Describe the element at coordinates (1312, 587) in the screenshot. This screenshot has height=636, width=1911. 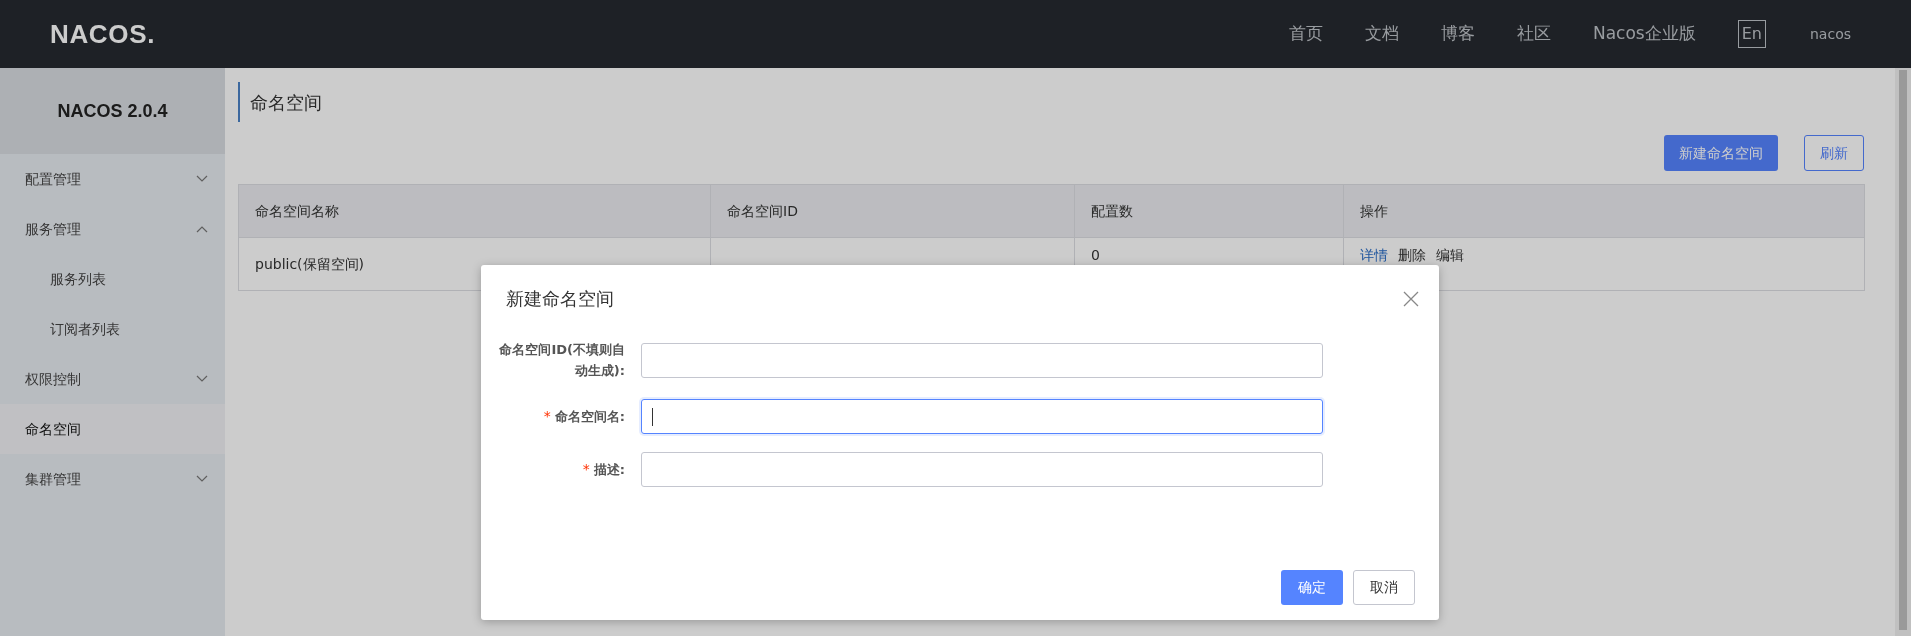
I see `confirm-button: 确定` at that location.